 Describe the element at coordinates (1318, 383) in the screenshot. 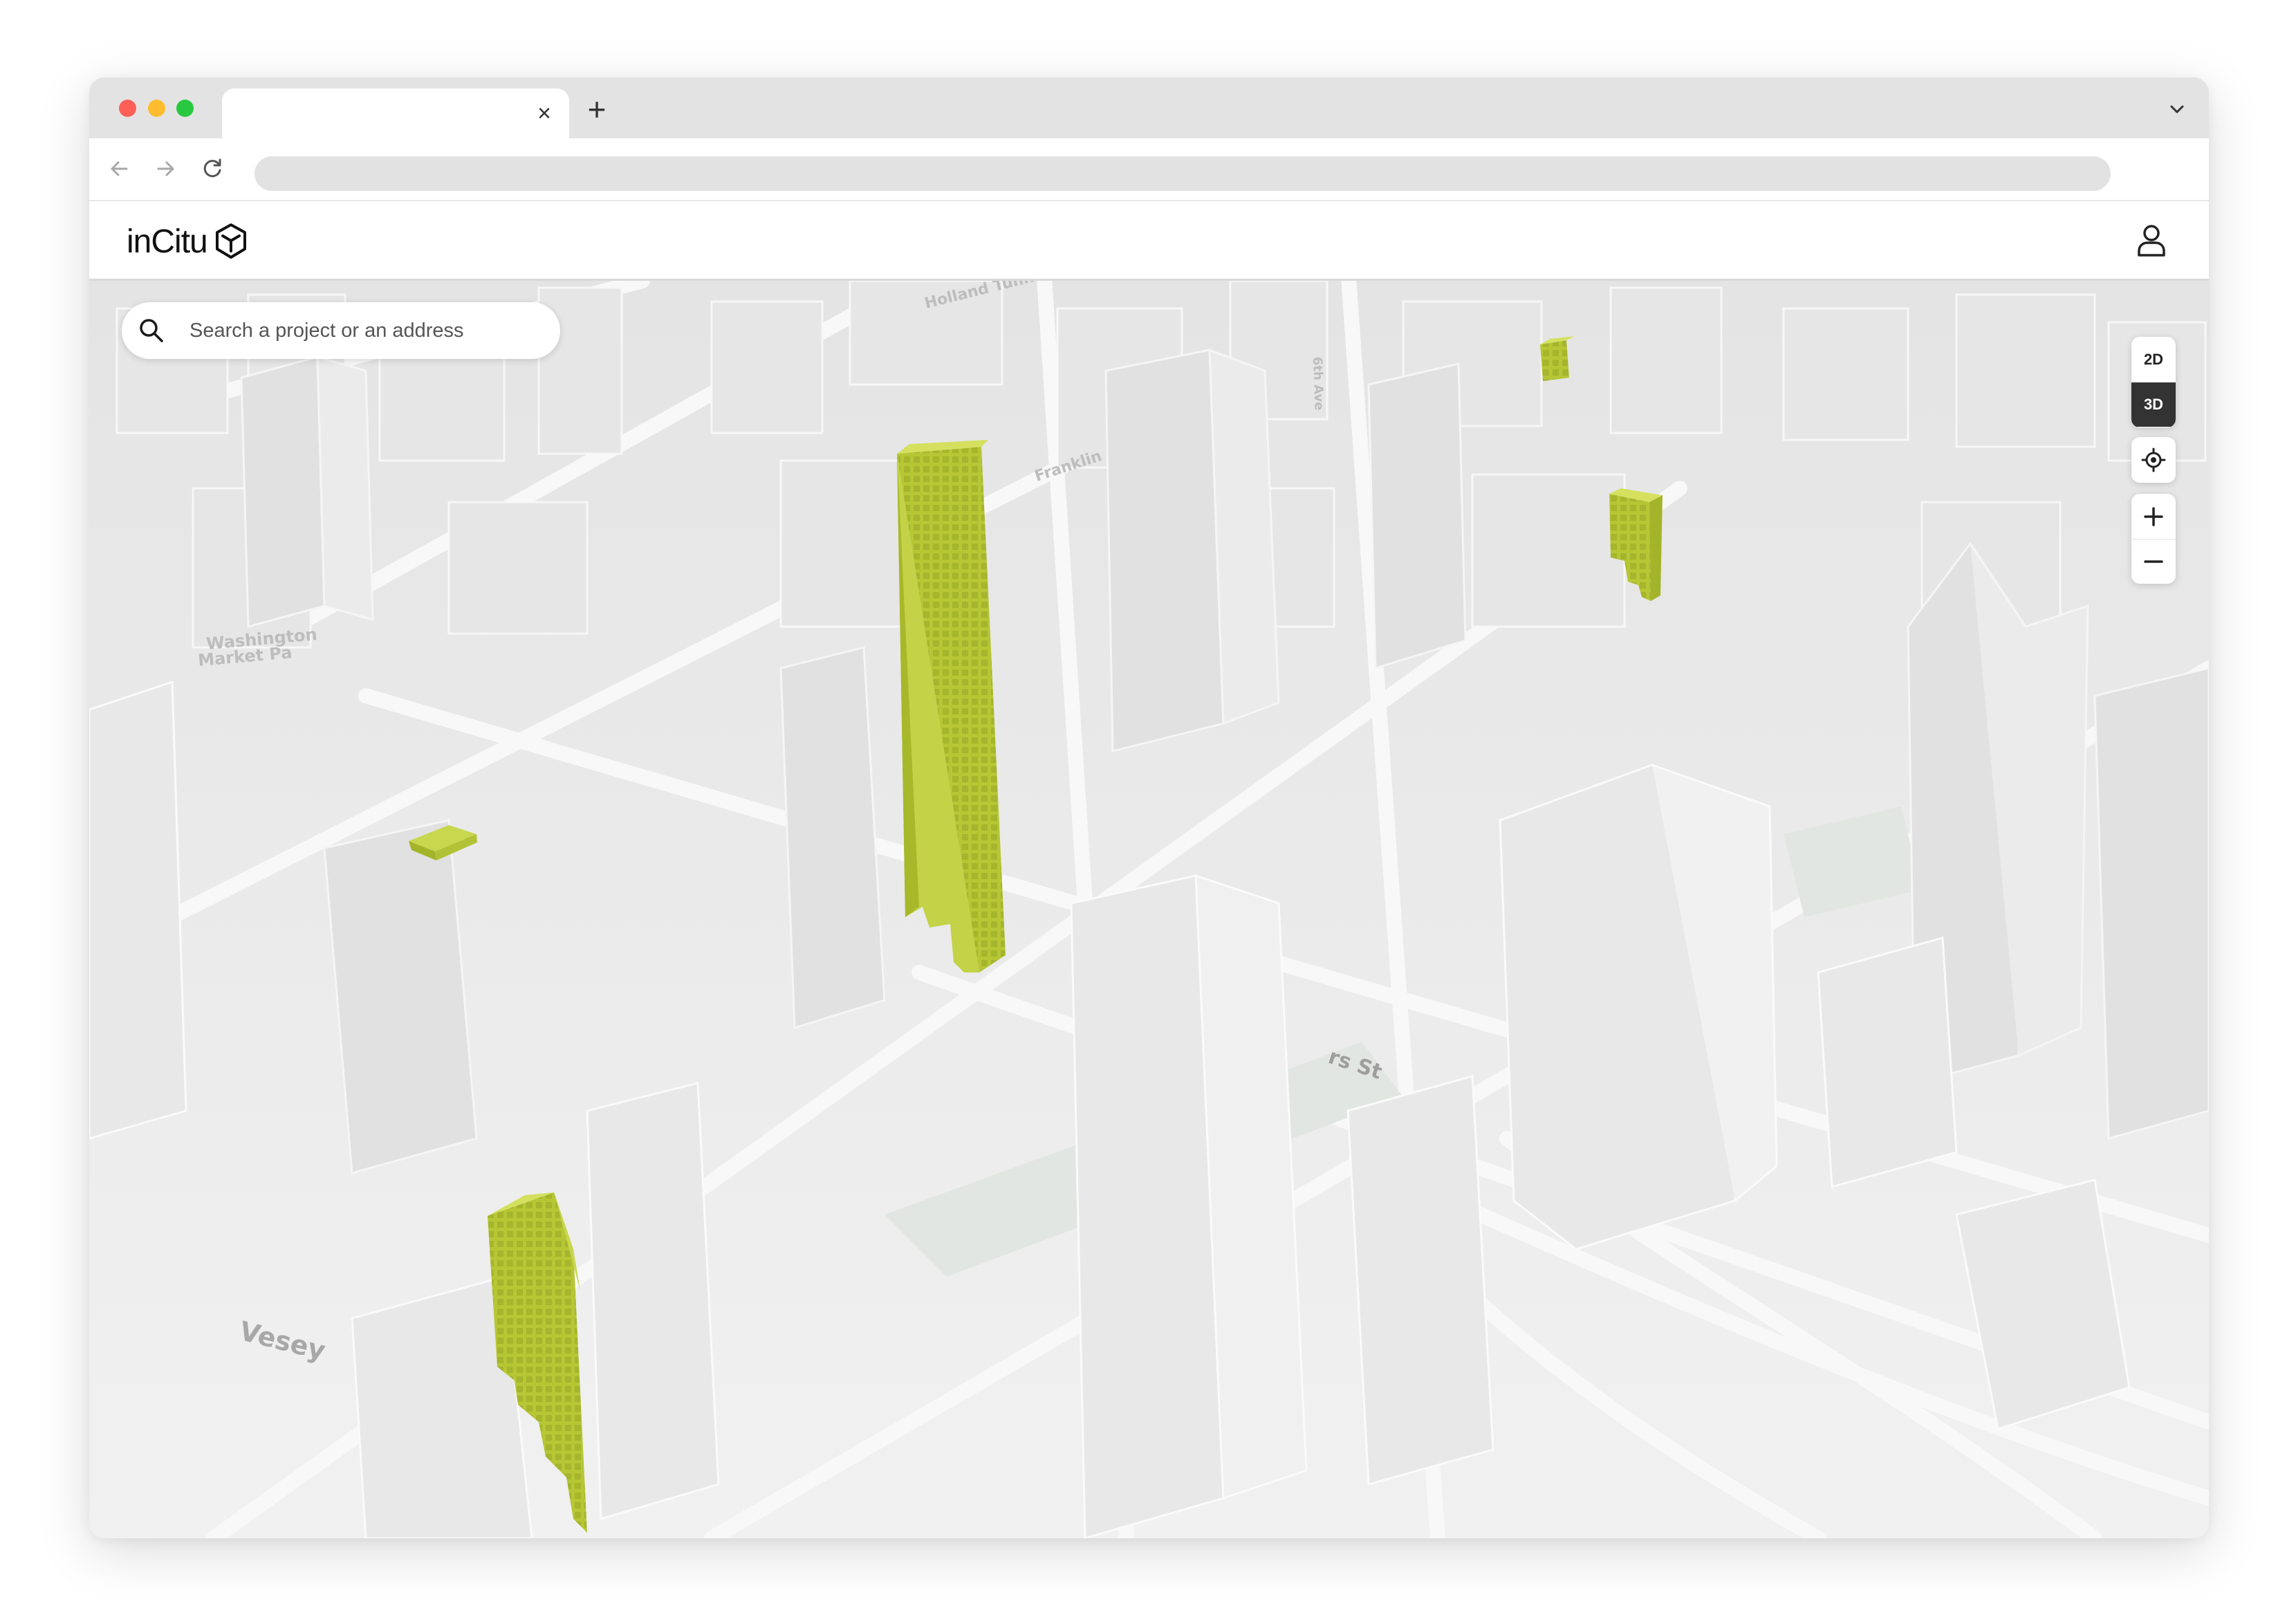

I see `map-label-6th-ave: 6th Ave` at that location.